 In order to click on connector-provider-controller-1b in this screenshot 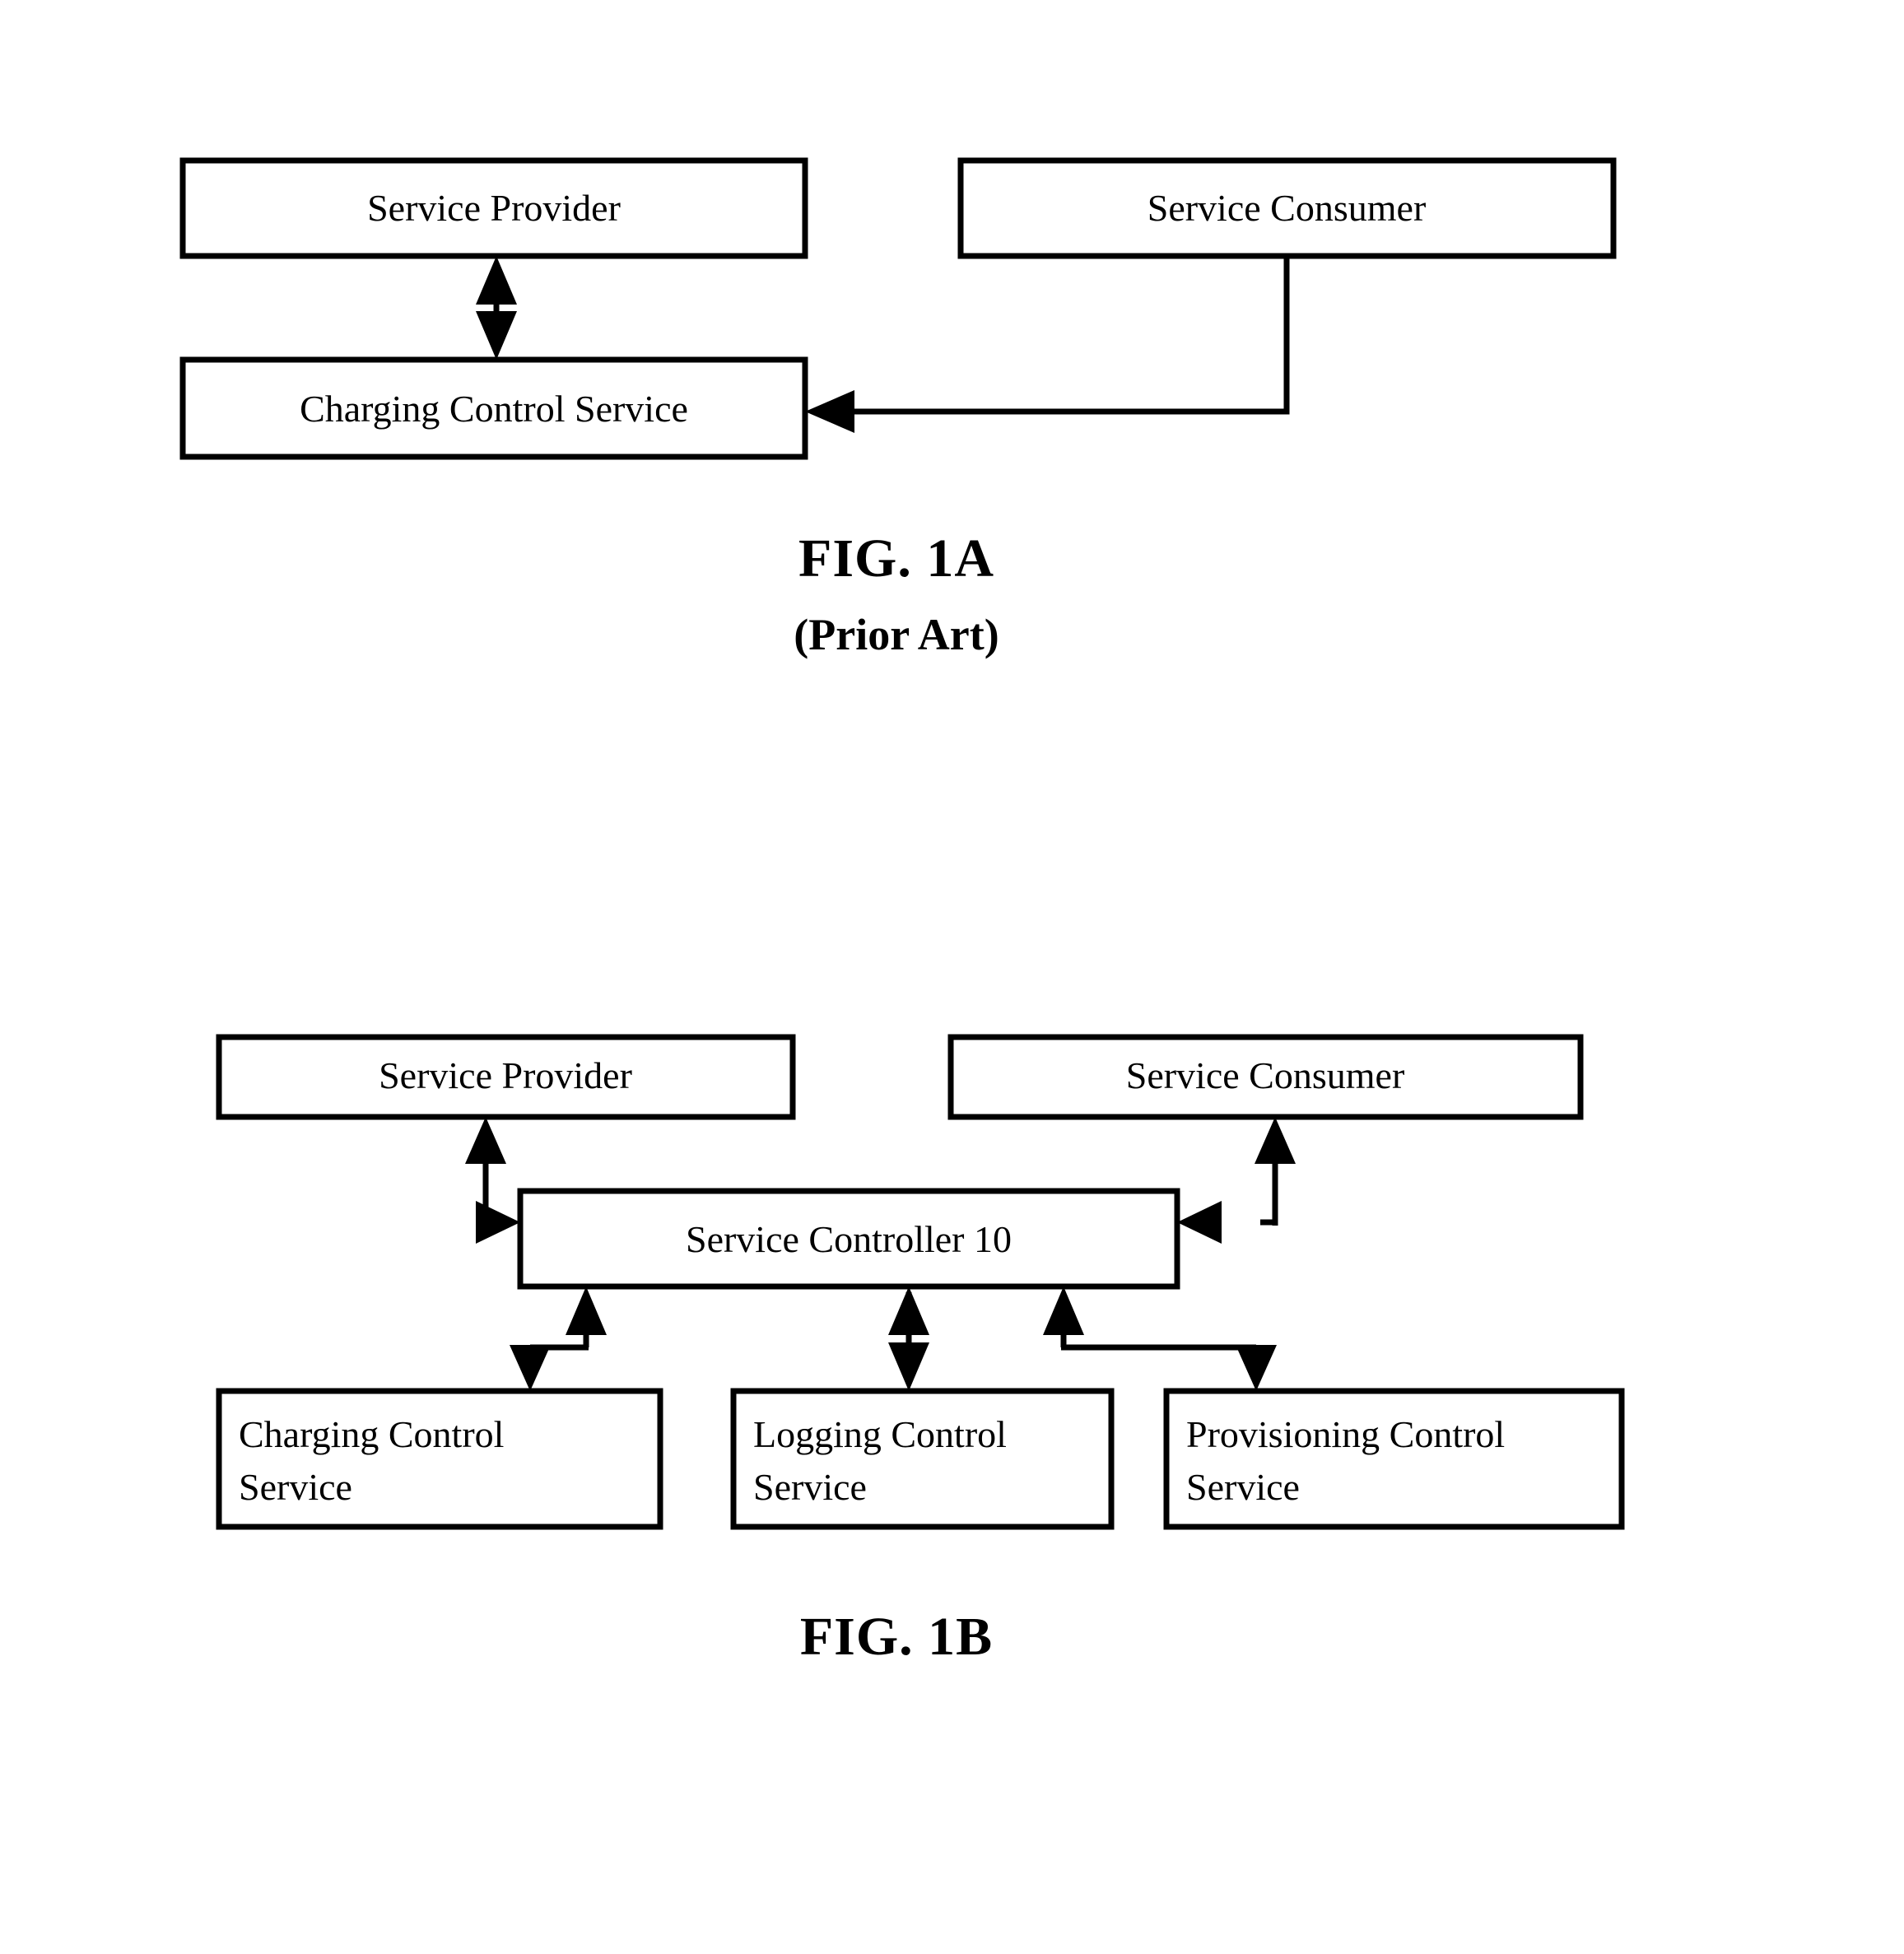, I will do `click(492, 1180)`.